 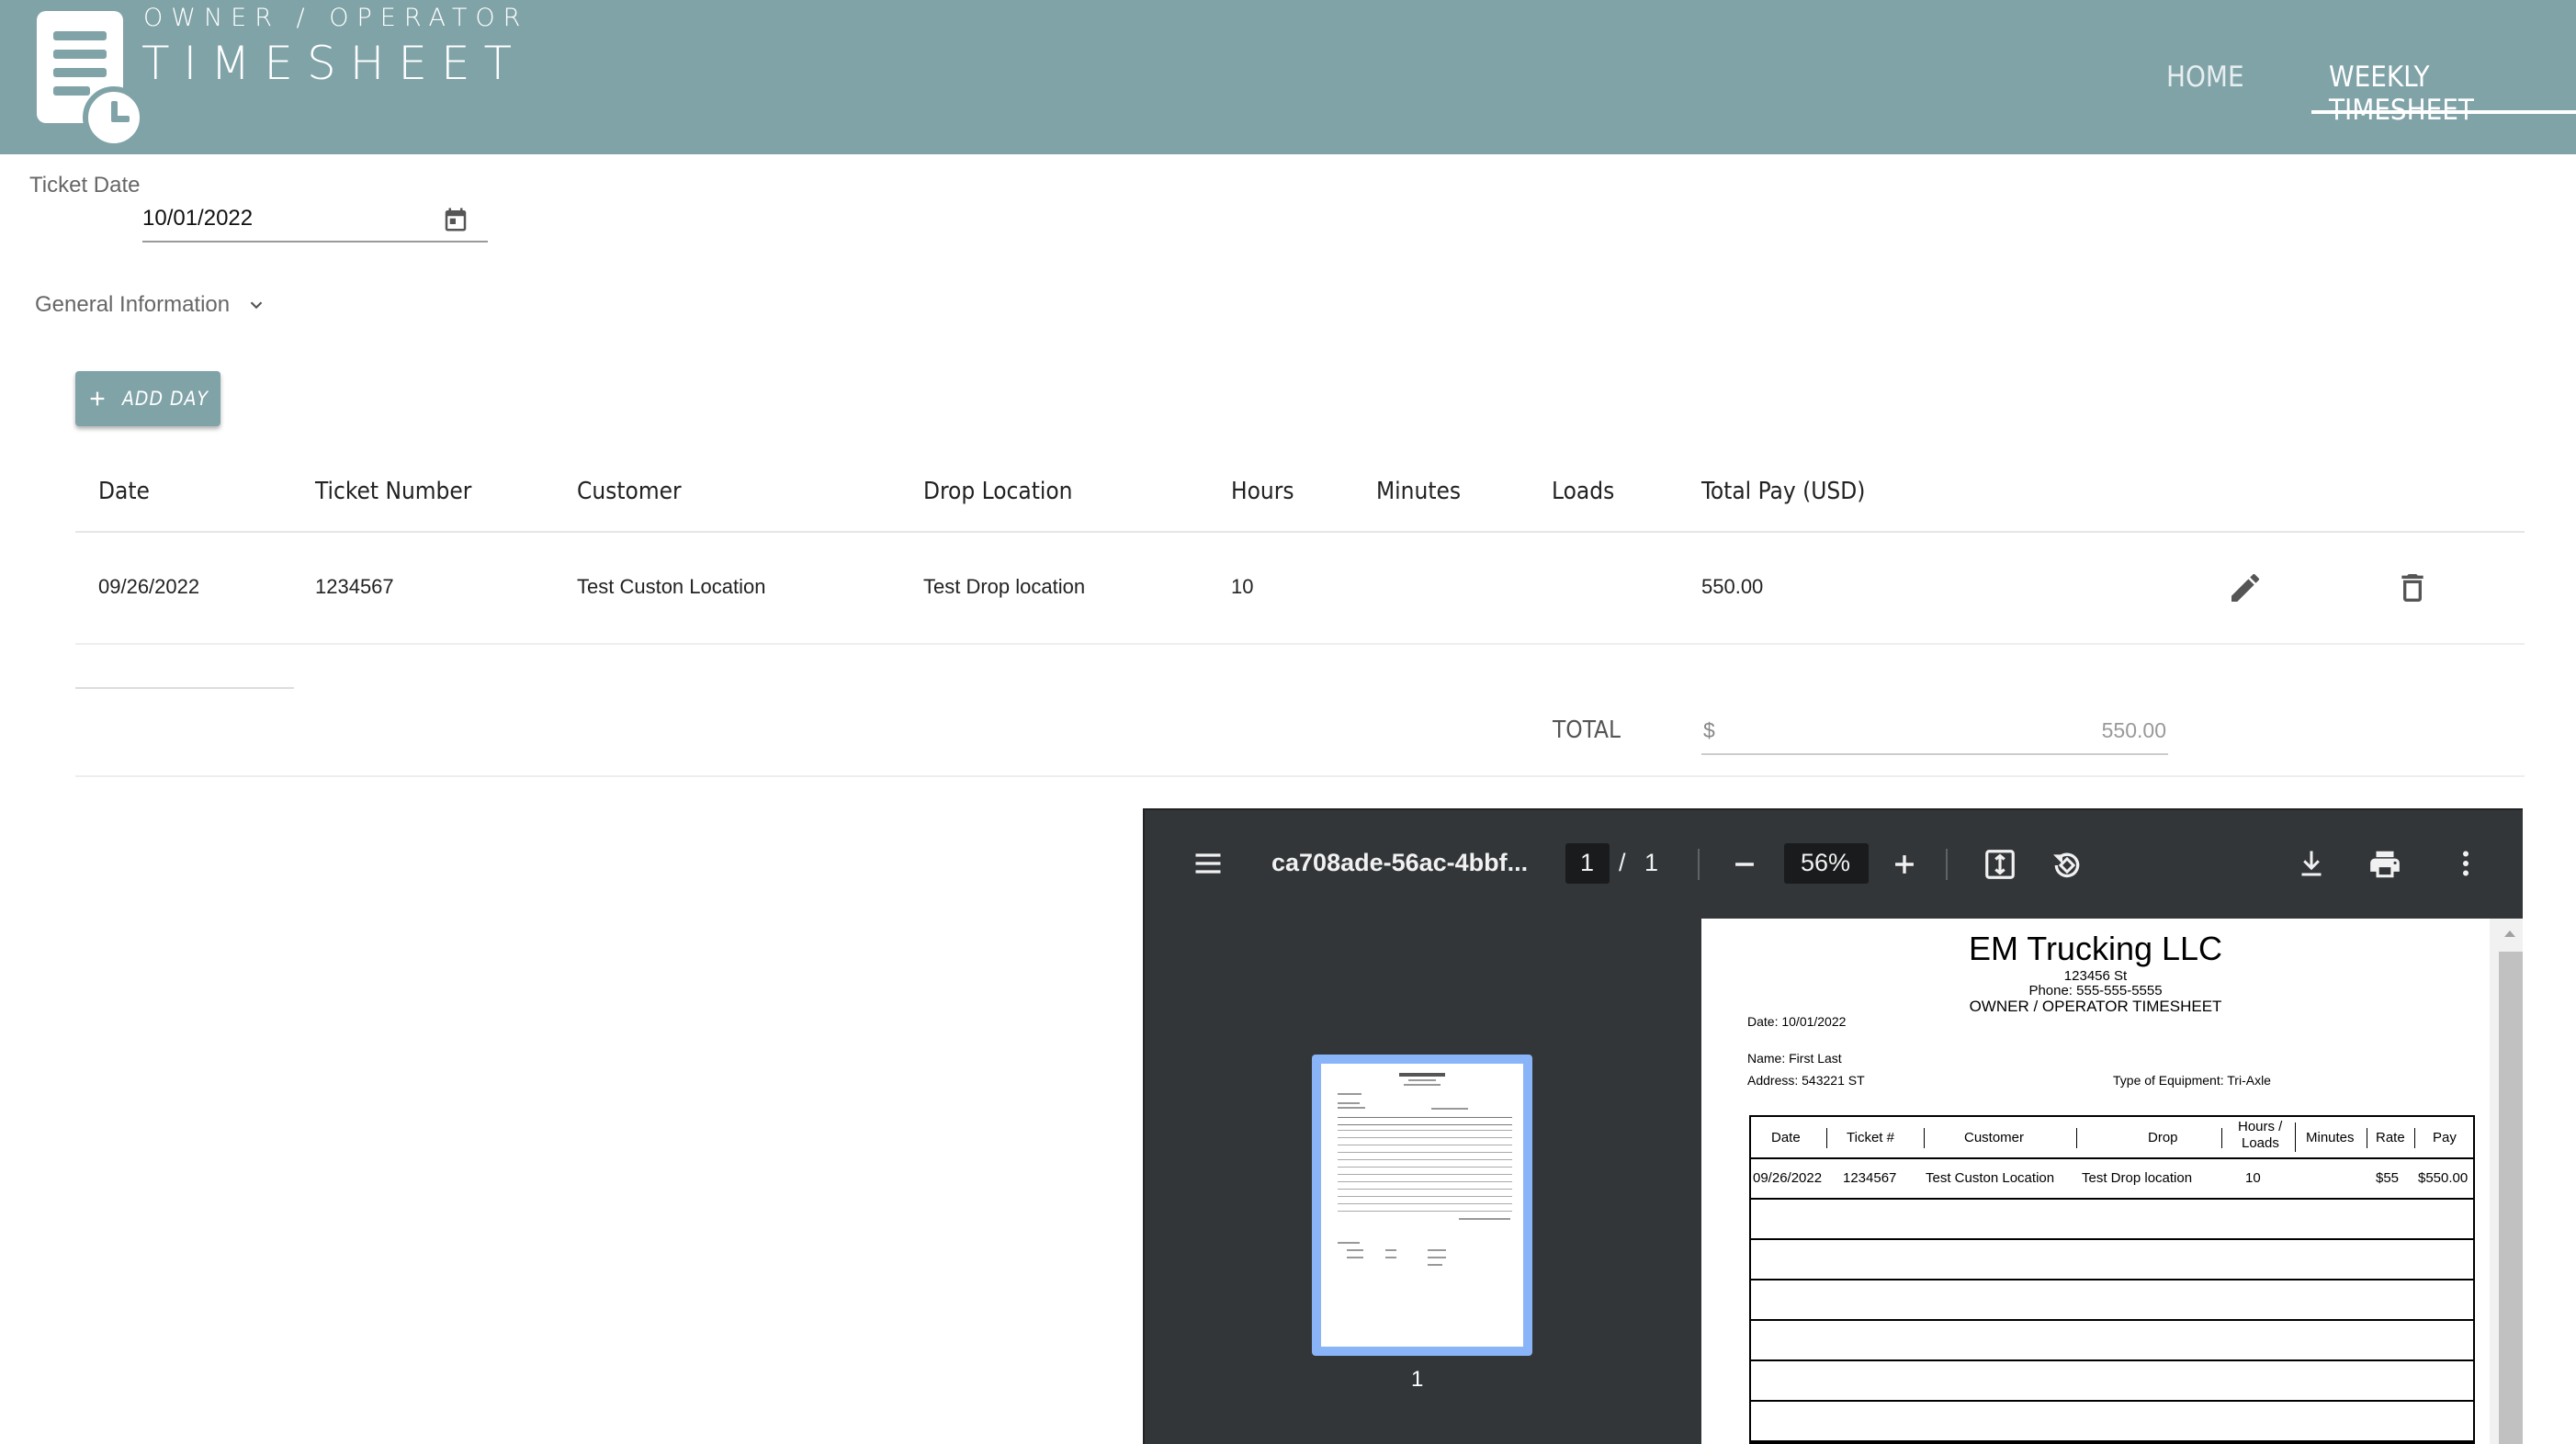 I want to click on doc-cell-customer: Test Custon Location, so click(x=1990, y=1178).